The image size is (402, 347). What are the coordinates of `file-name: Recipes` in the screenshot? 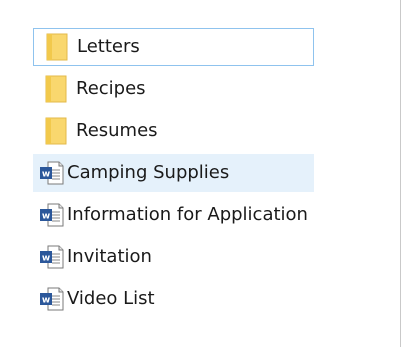 It's located at (111, 88).